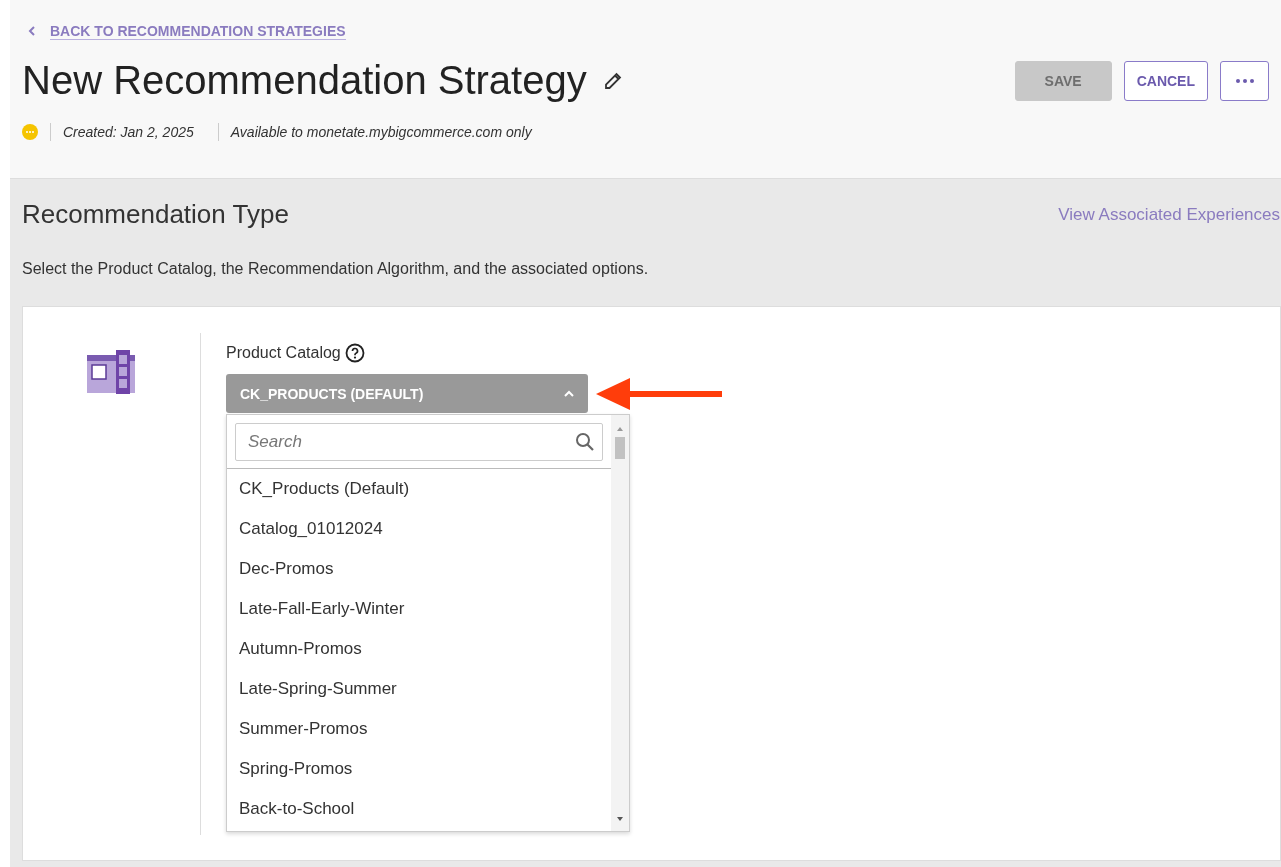 The image size is (1281, 867). I want to click on action-button: CANCEL, so click(1165, 80).